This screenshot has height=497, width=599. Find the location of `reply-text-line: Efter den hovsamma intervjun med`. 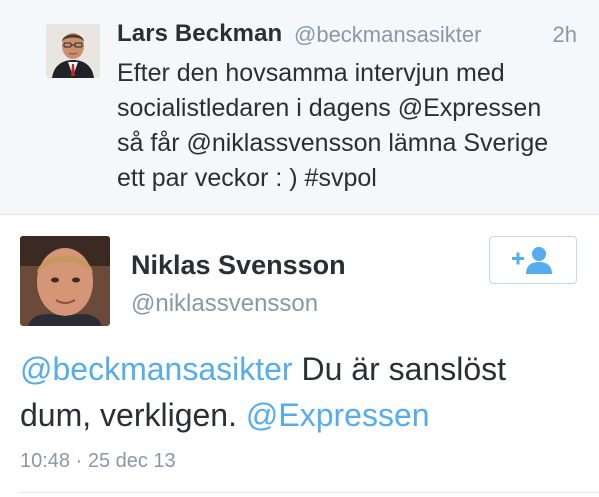

reply-text-line: Efter den hovsamma intervjun med is located at coordinates (311, 73).